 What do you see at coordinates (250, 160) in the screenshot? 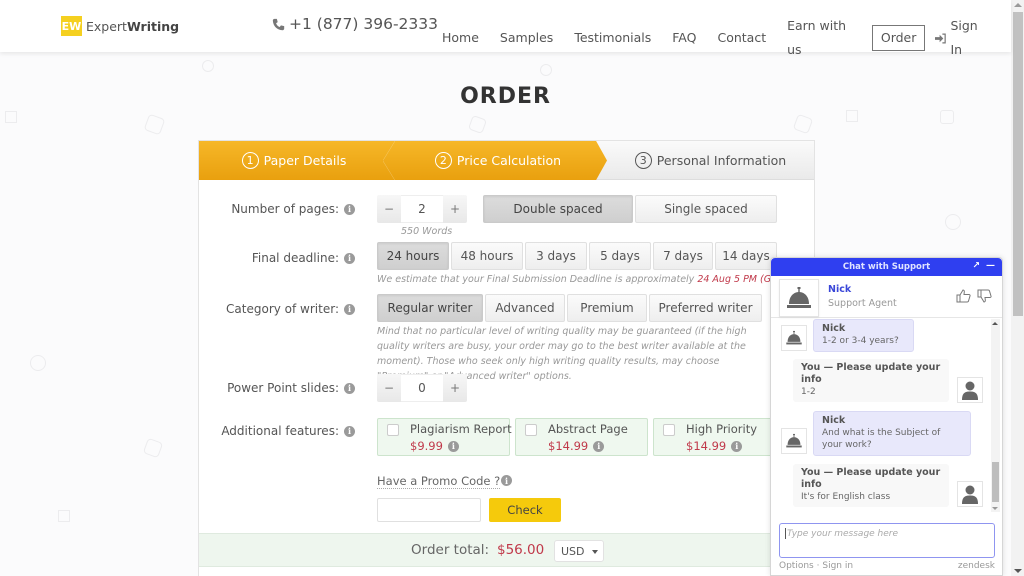
I see `step-number: 1` at bounding box center [250, 160].